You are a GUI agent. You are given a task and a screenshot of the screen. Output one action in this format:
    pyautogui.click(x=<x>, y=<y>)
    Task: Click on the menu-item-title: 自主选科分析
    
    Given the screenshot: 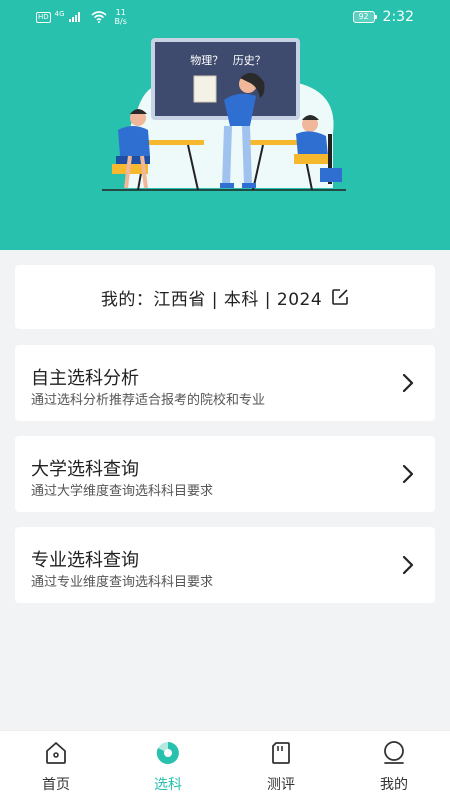 What is the action you would take?
    pyautogui.click(x=85, y=378)
    